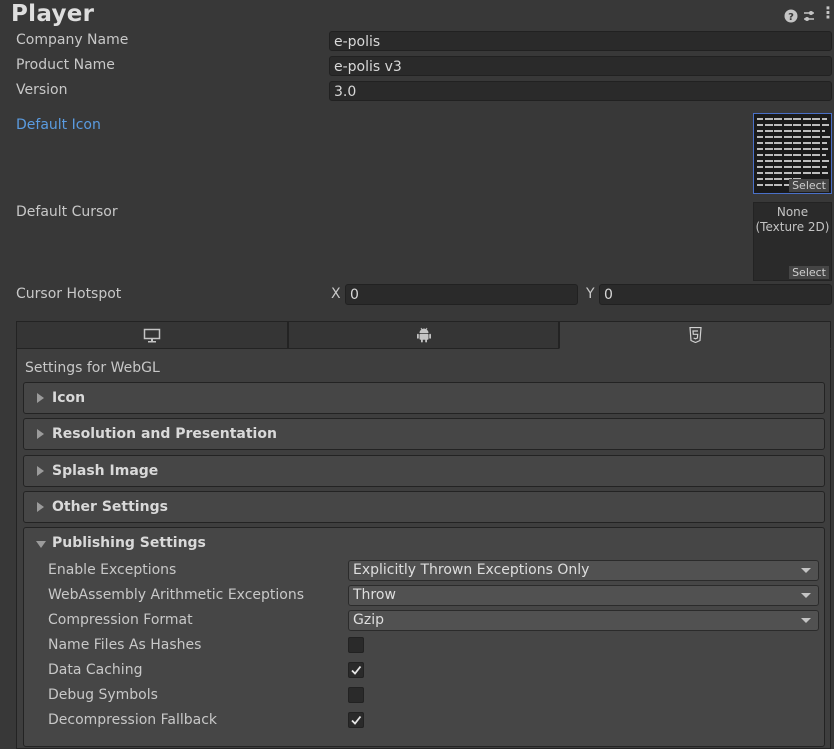 This screenshot has height=749, width=834. I want to click on android-icon, so click(423, 335).